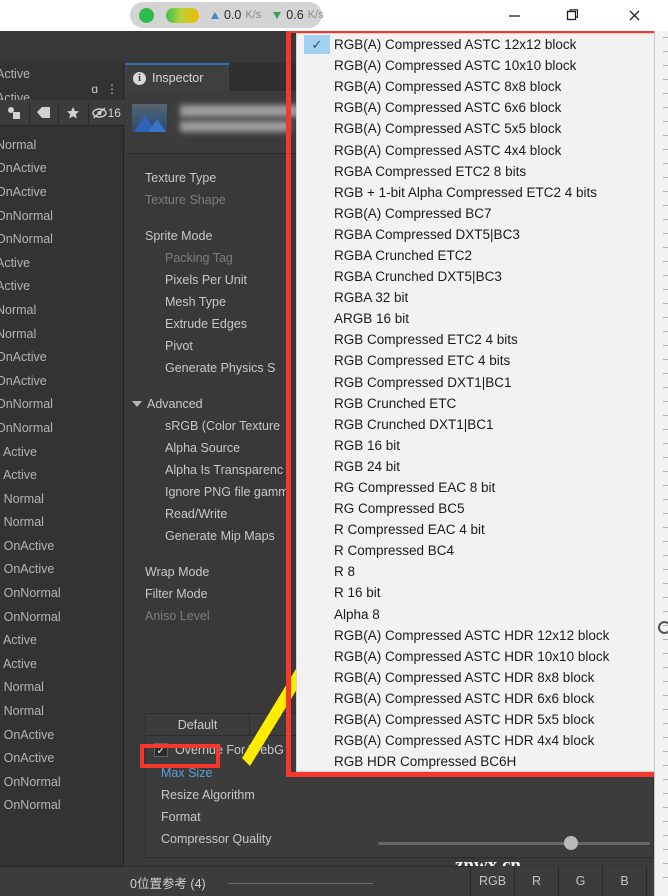 Image resolution: width=668 pixels, height=896 pixels. What do you see at coordinates (168, 884) in the screenshot?
I see `status-bar-label: 0位置参考 (4)` at bounding box center [168, 884].